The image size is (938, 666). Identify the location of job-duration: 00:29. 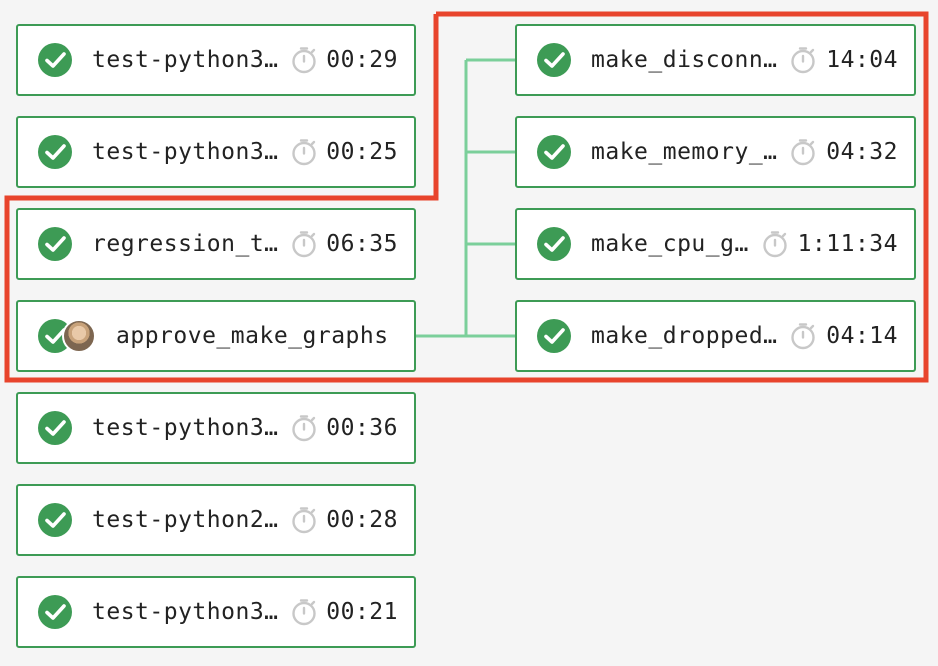
(362, 60).